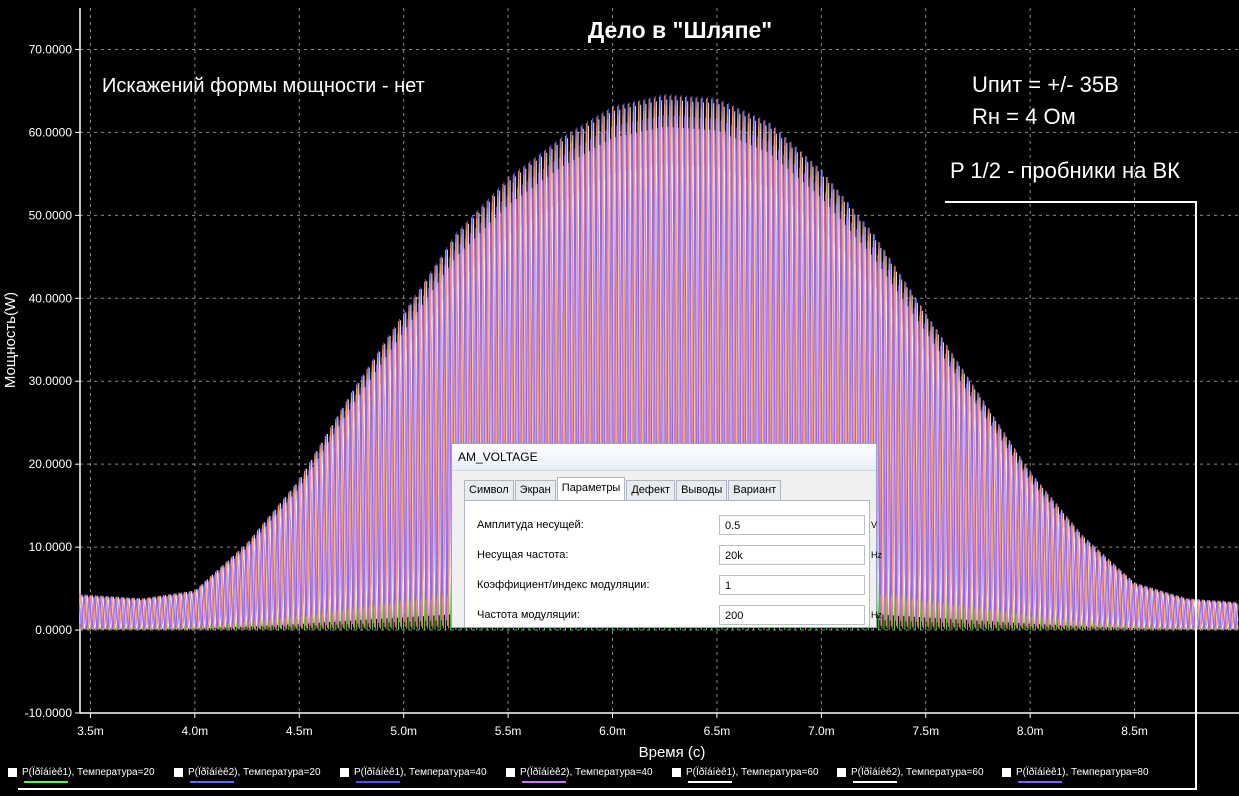 Image resolution: width=1239 pixels, height=796 pixels. I want to click on legend-label: P(Ïðîáíèê1), Температура=20, so click(88, 772).